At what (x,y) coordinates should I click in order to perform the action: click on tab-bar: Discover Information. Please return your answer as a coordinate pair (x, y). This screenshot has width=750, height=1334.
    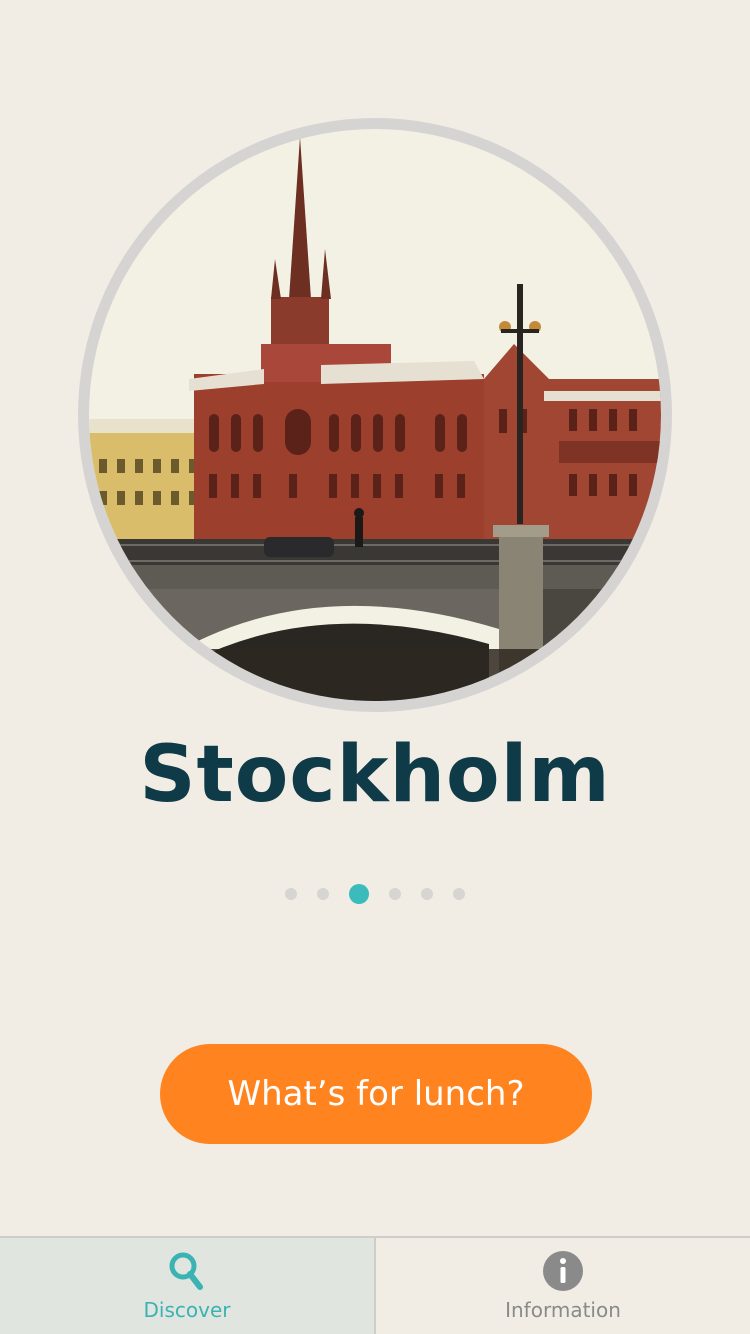
    Looking at the image, I should click on (375, 1285).